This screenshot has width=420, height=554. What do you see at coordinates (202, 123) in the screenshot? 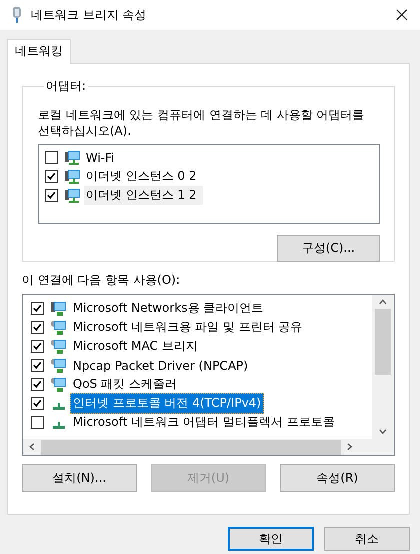
I see `adapter-description: 로컬 네트워크에 있는 컴퓨터에 연결하는 데 사용할 어댑터를 선택하십시오(A).` at bounding box center [202, 123].